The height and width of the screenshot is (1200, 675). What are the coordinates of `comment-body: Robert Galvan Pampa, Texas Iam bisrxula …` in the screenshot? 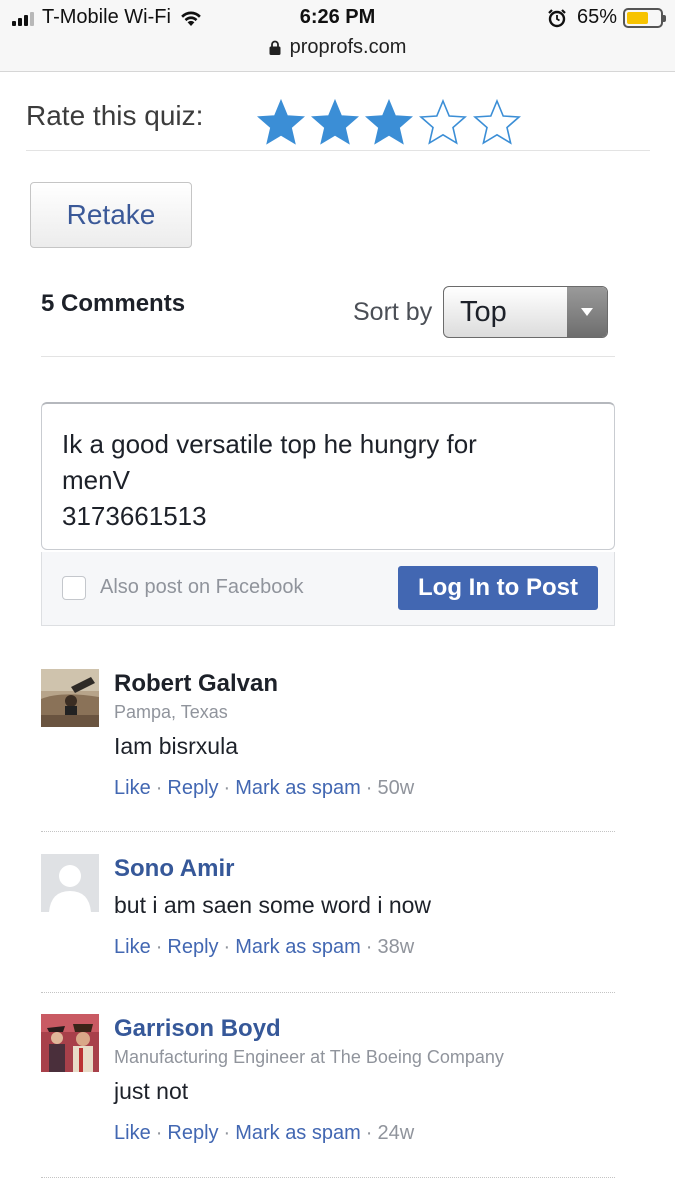 It's located at (364, 735).